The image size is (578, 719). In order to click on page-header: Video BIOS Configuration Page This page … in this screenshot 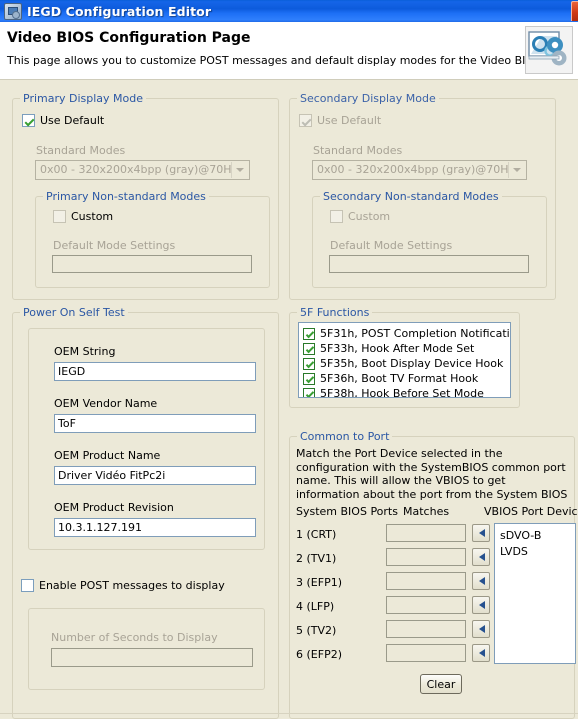, I will do `click(289, 51)`.